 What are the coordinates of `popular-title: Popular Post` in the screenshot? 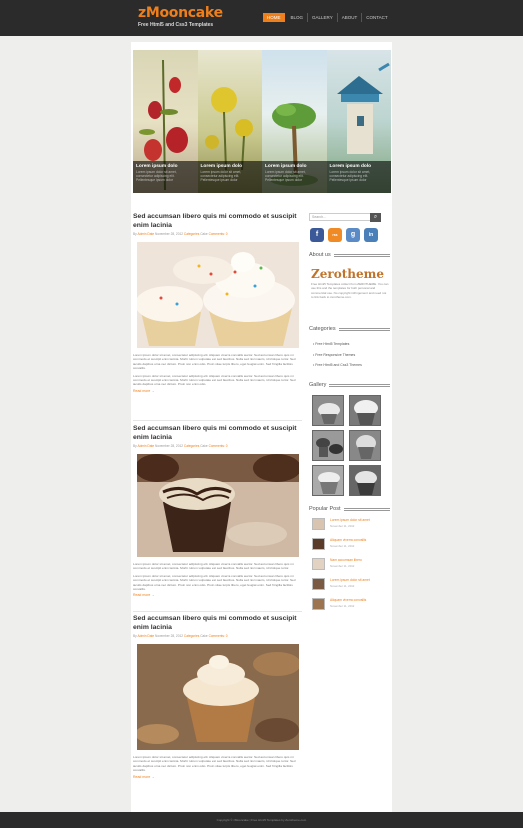 It's located at (325, 509).